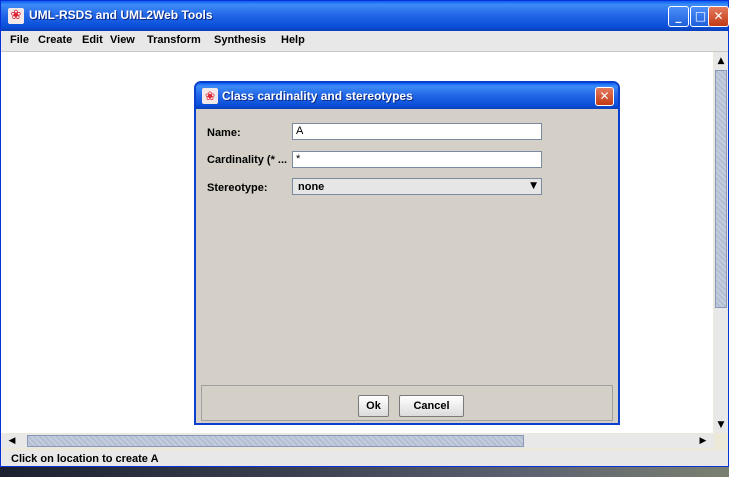 This screenshot has width=729, height=477. Describe the element at coordinates (417, 186) in the screenshot. I see `stereotype-select: none ▼` at that location.